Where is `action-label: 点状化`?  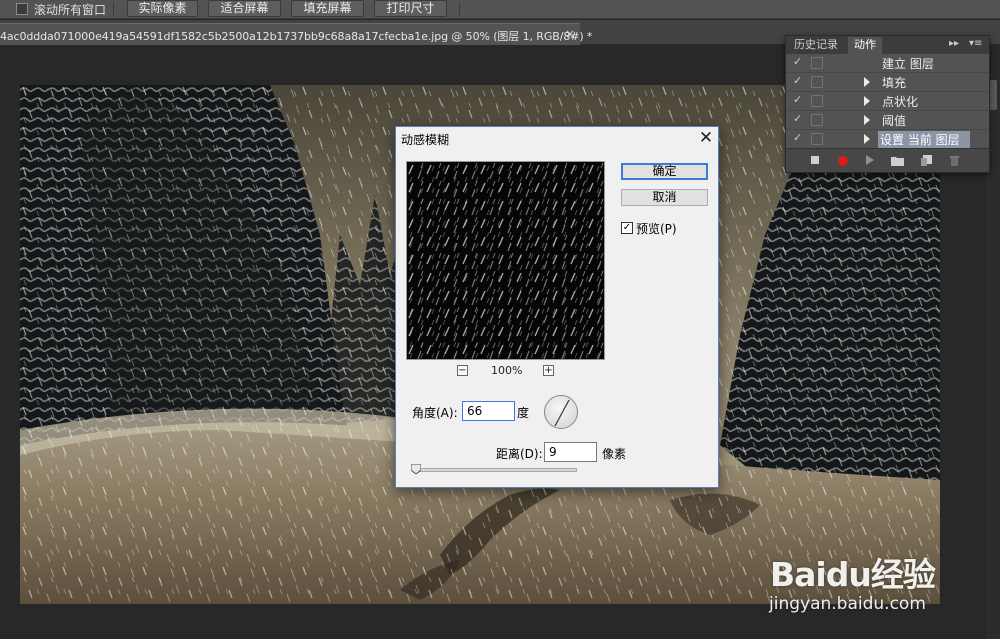
action-label: 点状化 is located at coordinates (900, 102).